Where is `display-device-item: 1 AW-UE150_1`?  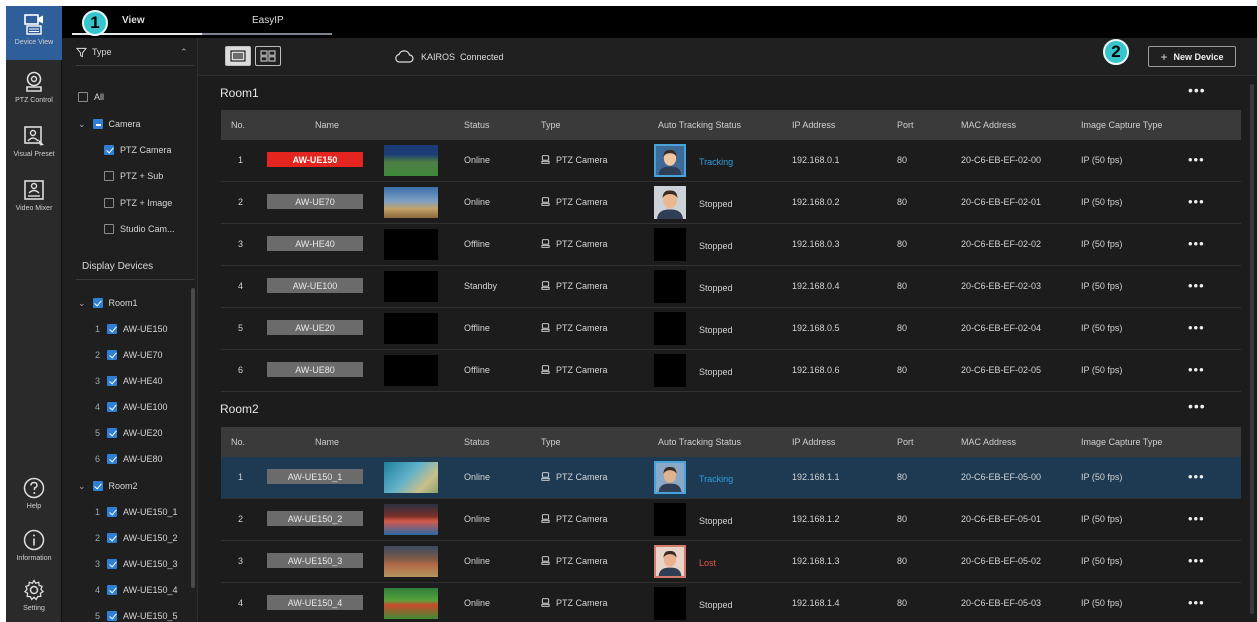 display-device-item: 1 AW-UE150_1 is located at coordinates (136, 512).